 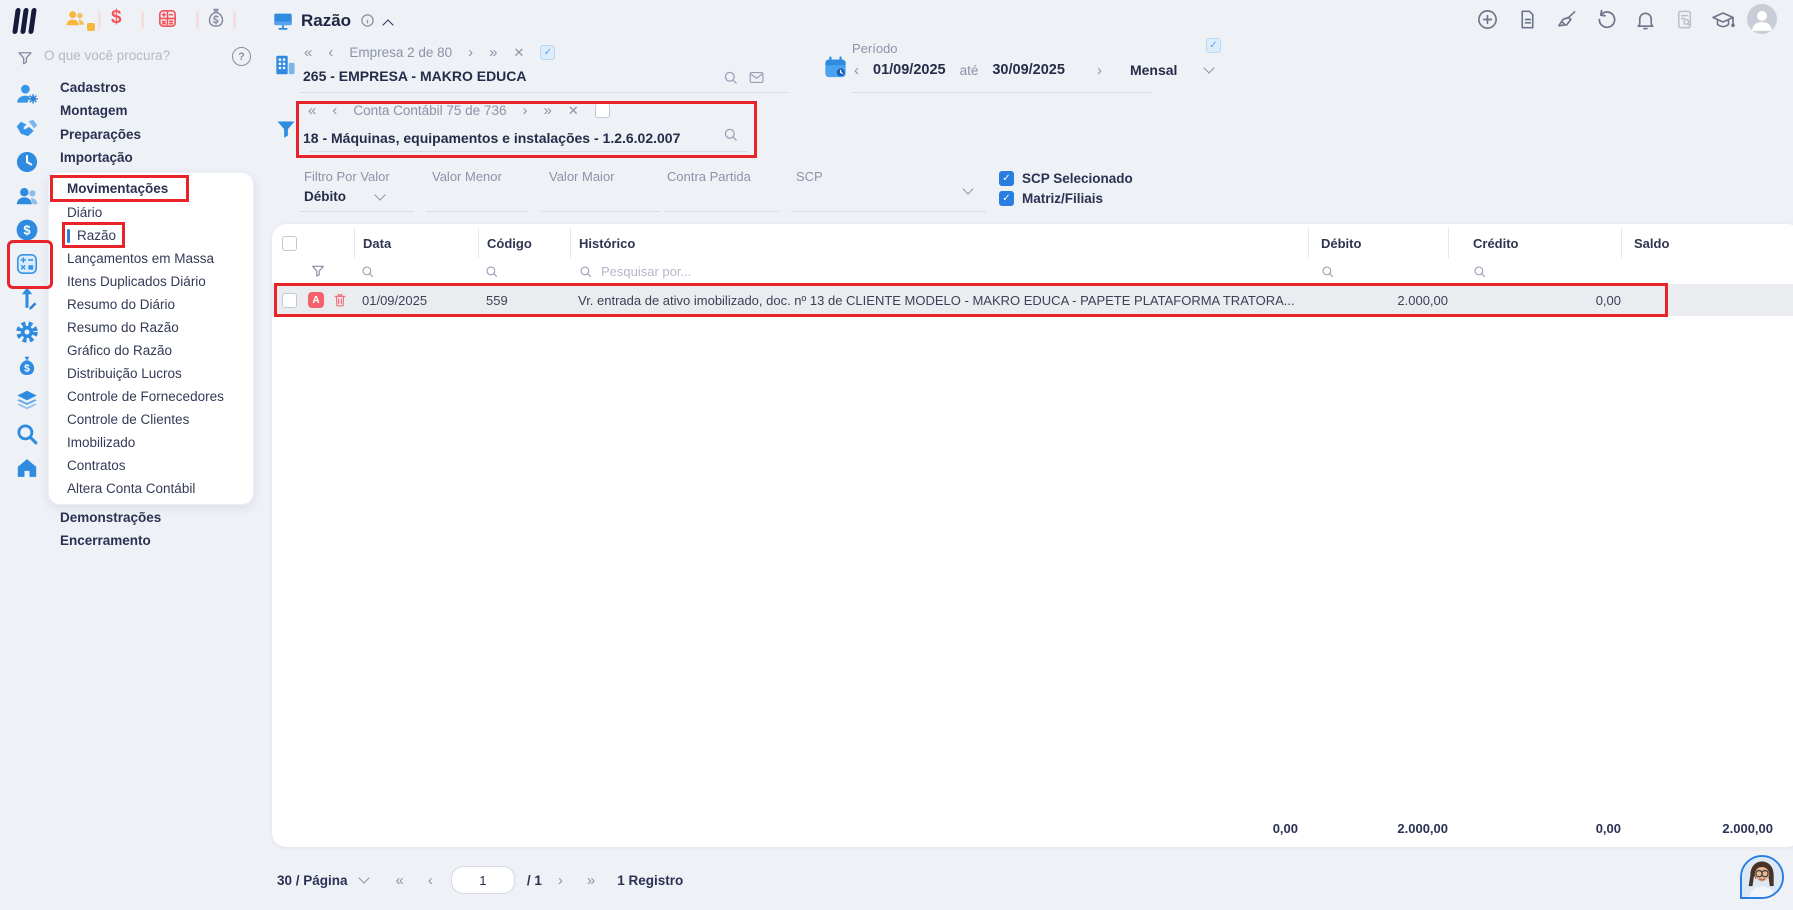 What do you see at coordinates (1209, 68) in the screenshot?
I see `period-mode-chevron-down-icon` at bounding box center [1209, 68].